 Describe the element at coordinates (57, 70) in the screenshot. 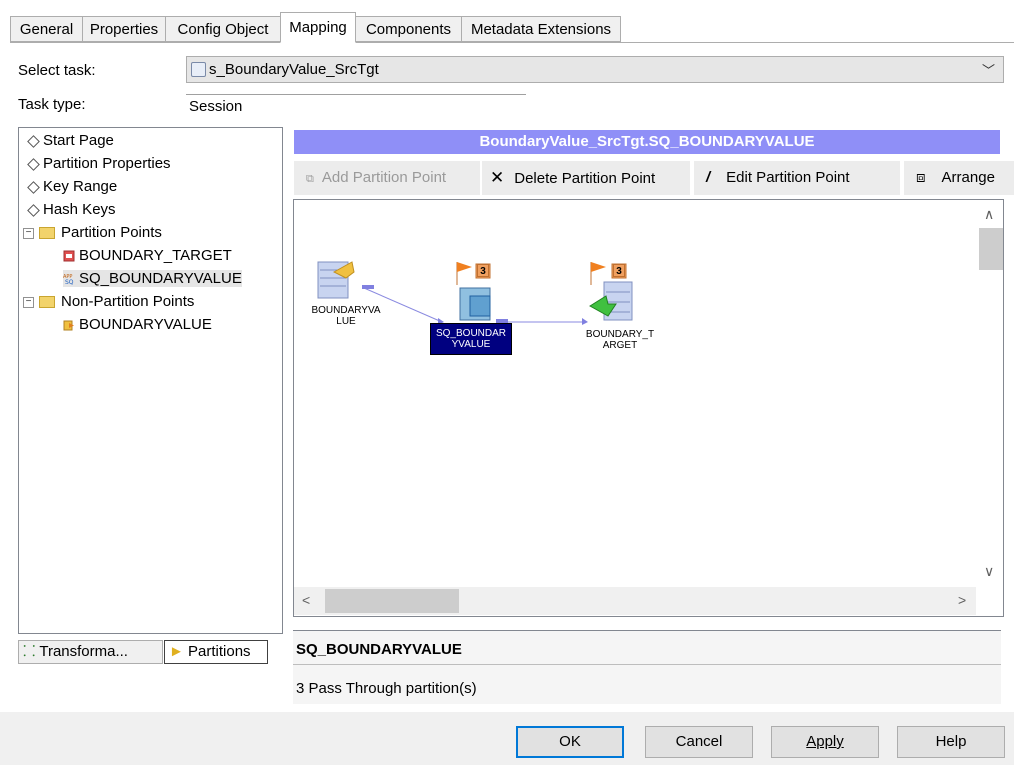

I see `select-task-label: Select task:` at that location.